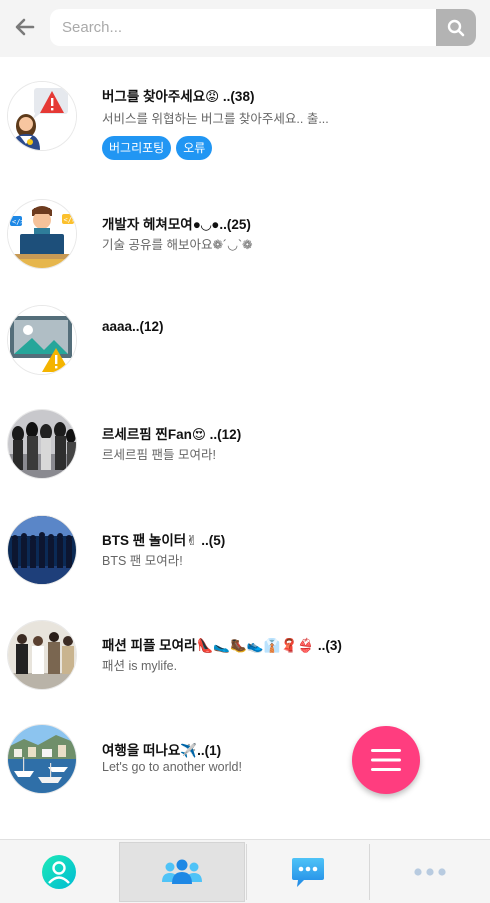  Describe the element at coordinates (172, 434) in the screenshot. I see `room-title: 르세르핌 찐Fan😍 ..(12)` at that location.